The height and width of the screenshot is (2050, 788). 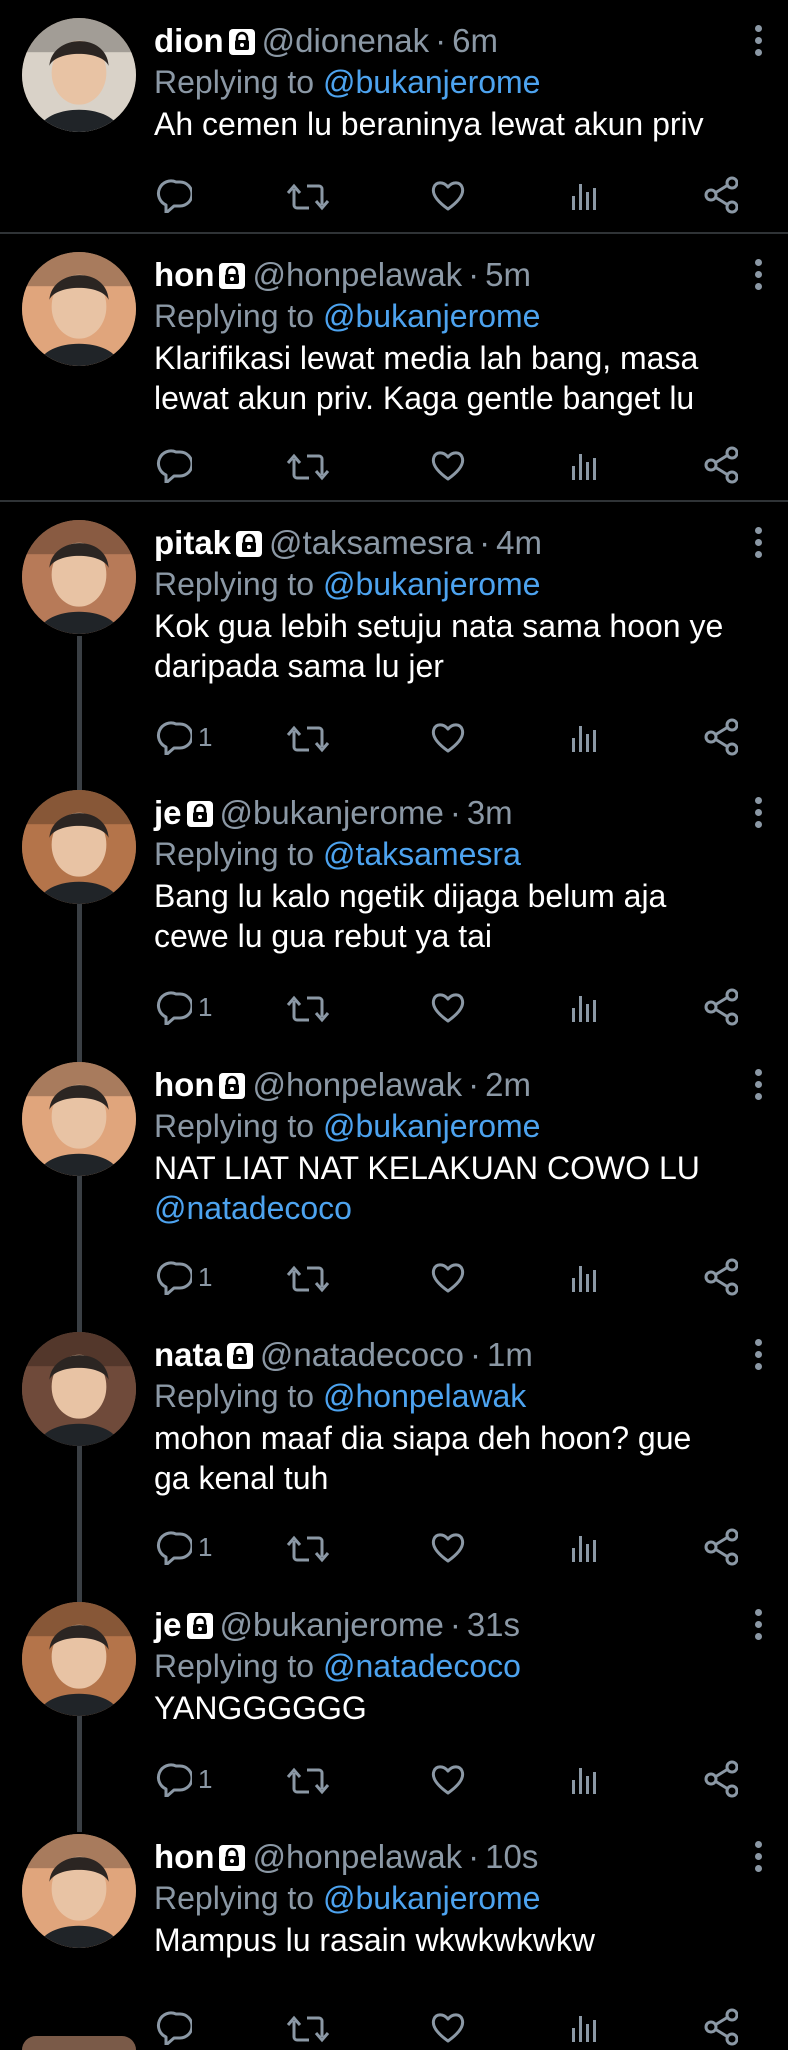 I want to click on timestamp: 10s, so click(x=511, y=1856).